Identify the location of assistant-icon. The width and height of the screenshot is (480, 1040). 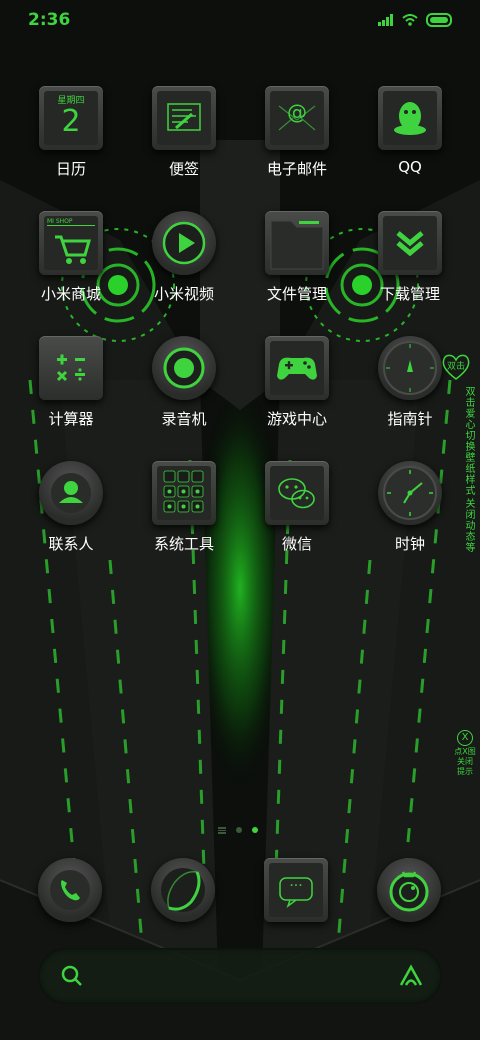
(411, 976).